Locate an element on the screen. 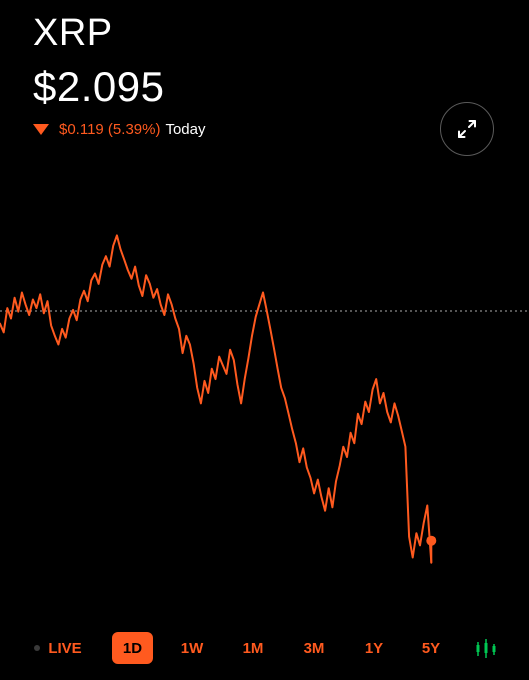  range-live: LIVE is located at coordinates (58, 648).